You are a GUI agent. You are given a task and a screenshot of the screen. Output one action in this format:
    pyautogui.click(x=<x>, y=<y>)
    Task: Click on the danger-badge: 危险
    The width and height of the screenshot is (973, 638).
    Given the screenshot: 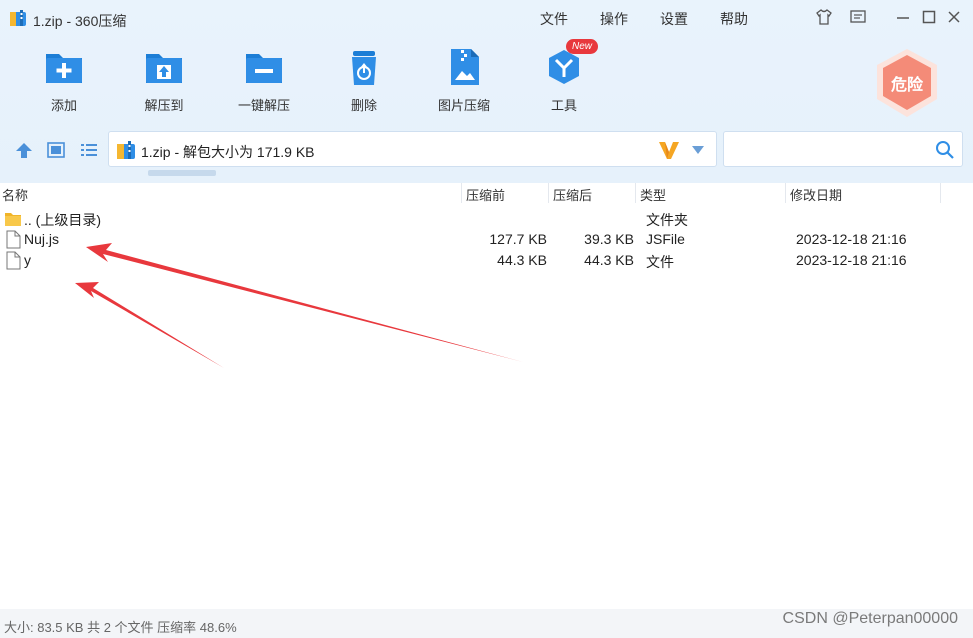 What is the action you would take?
    pyautogui.click(x=907, y=83)
    